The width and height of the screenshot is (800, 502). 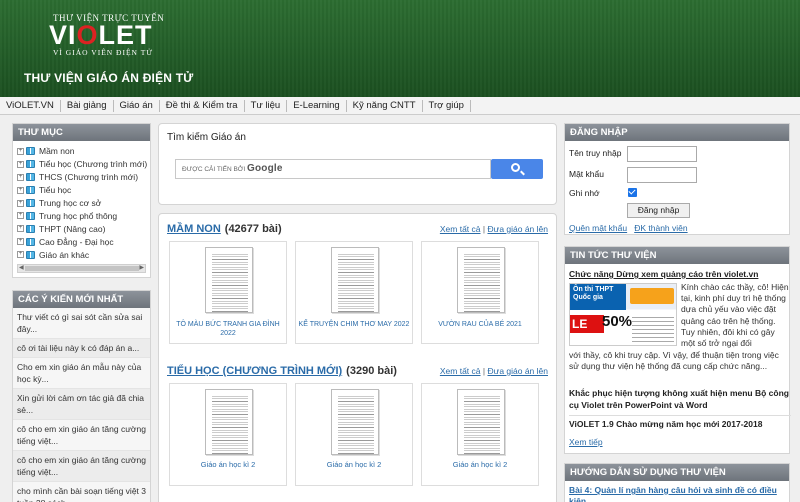 What do you see at coordinates (586, 174) in the screenshot?
I see `password-label: Mật khẩu` at bounding box center [586, 174].